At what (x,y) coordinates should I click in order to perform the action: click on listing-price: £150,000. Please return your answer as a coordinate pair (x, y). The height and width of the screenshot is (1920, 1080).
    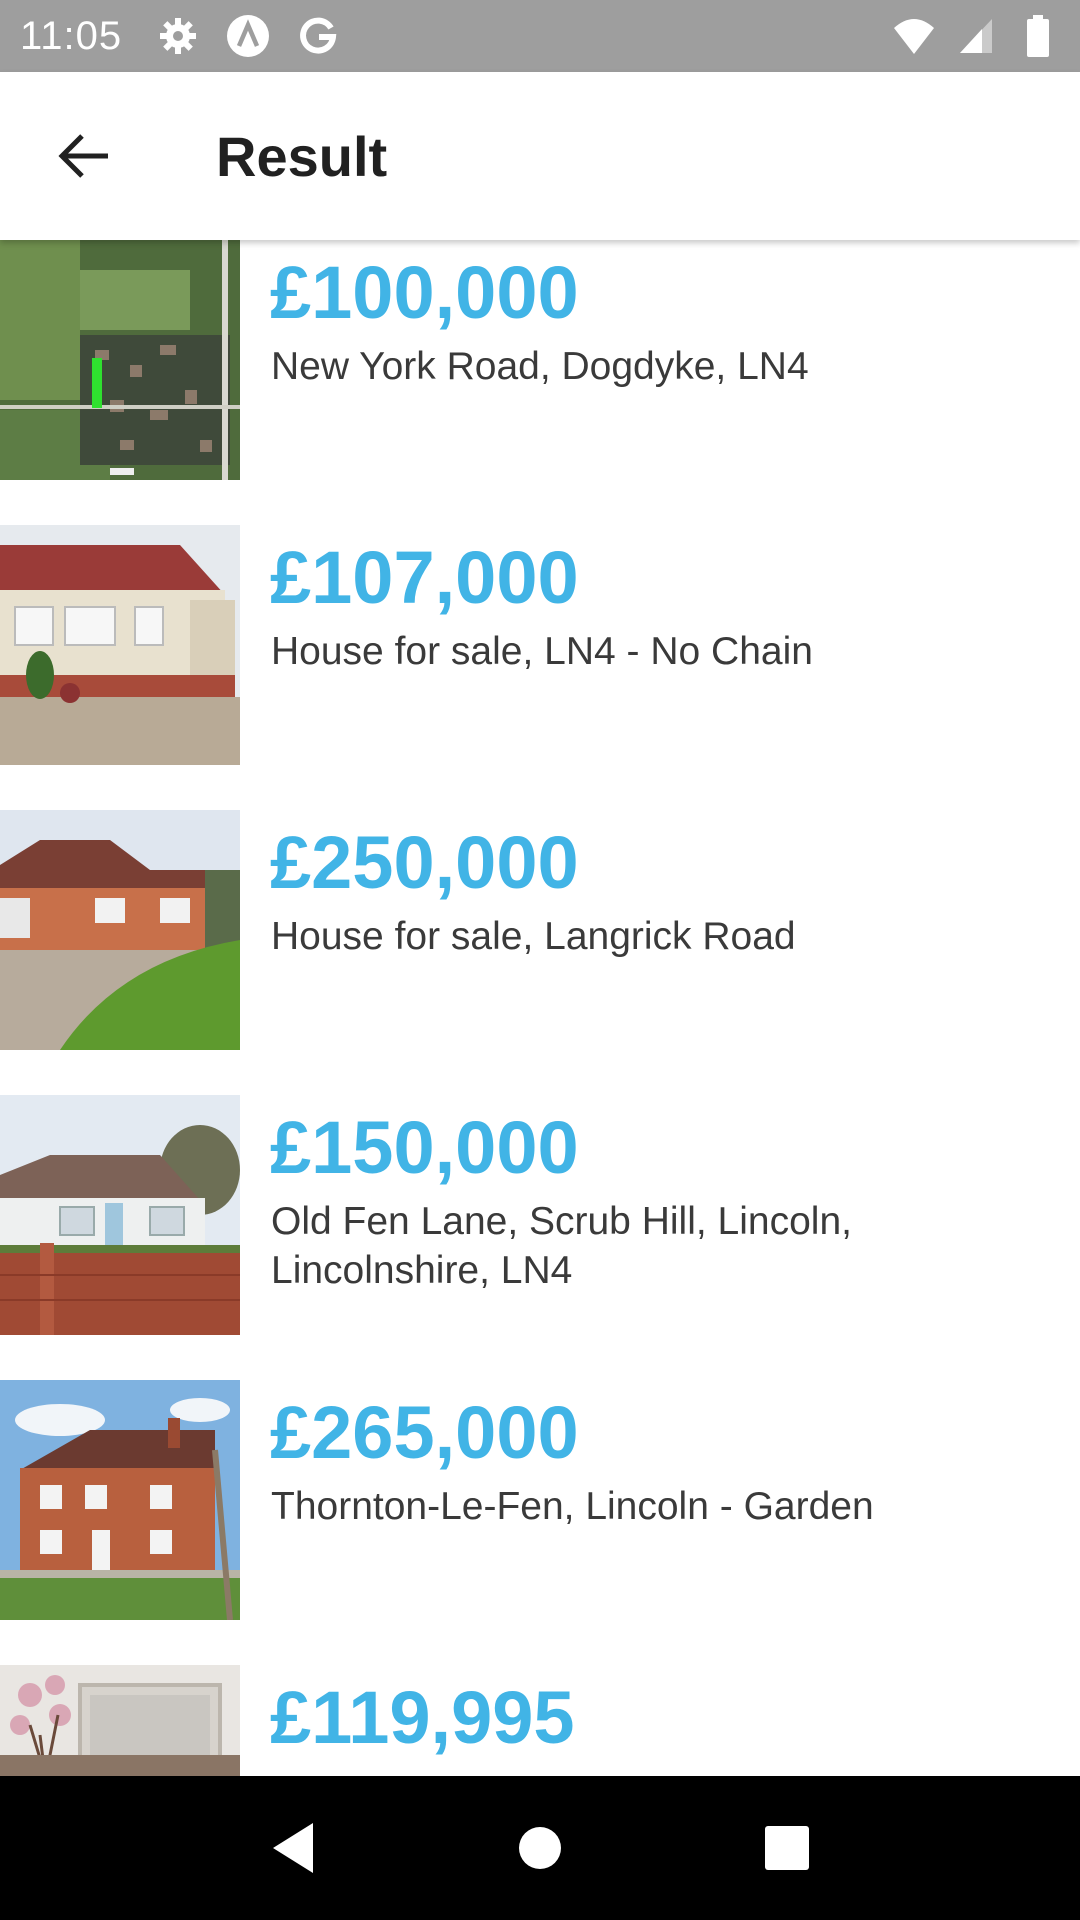
    Looking at the image, I should click on (424, 1147).